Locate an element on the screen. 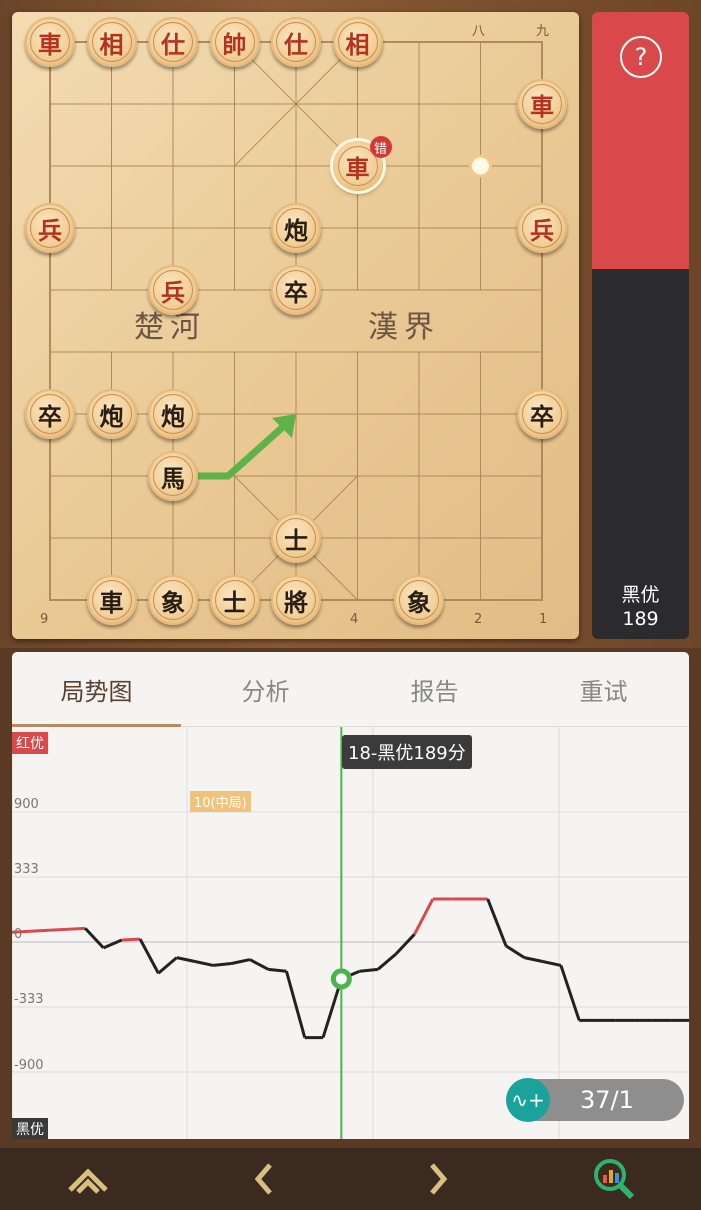  piece-r-soldier-right: 兵 is located at coordinates (542, 228).